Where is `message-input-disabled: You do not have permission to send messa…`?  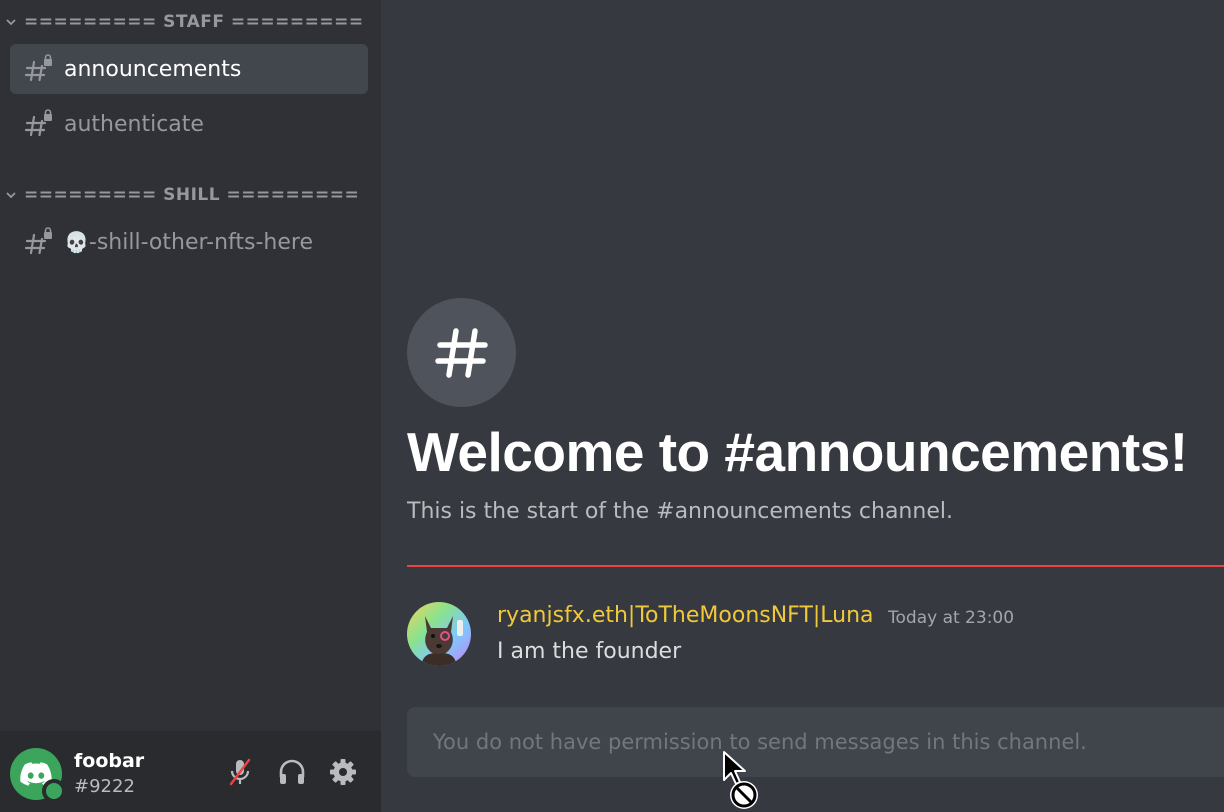 message-input-disabled: You do not have permission to send messa… is located at coordinates (815, 742).